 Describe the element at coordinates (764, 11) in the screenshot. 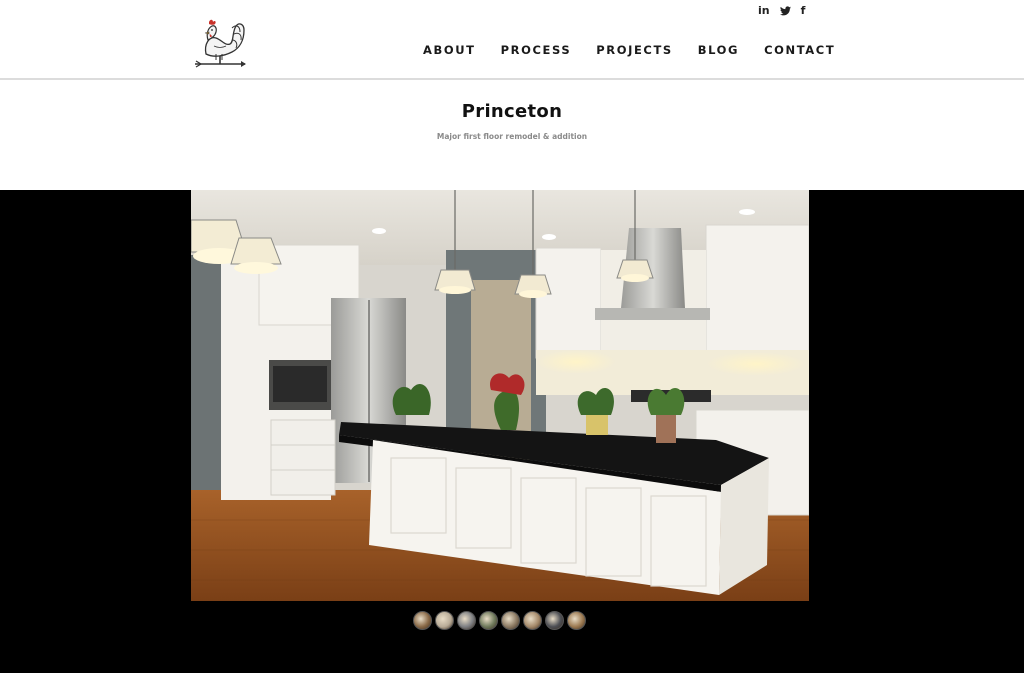

I see `linkedin-icon: in` at that location.